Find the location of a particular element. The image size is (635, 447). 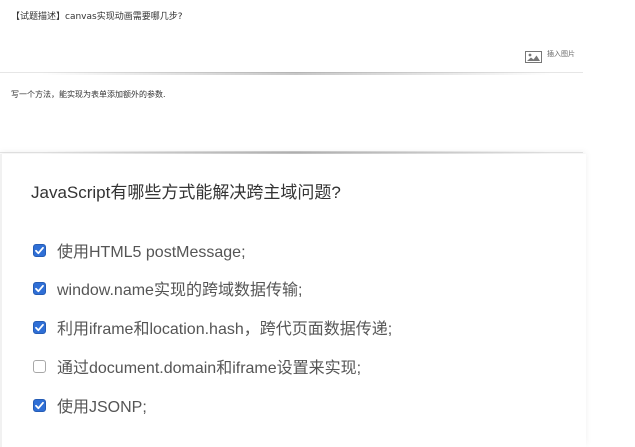

option-label: 通过document.domain和iframe设置来实现; is located at coordinates (209, 368).